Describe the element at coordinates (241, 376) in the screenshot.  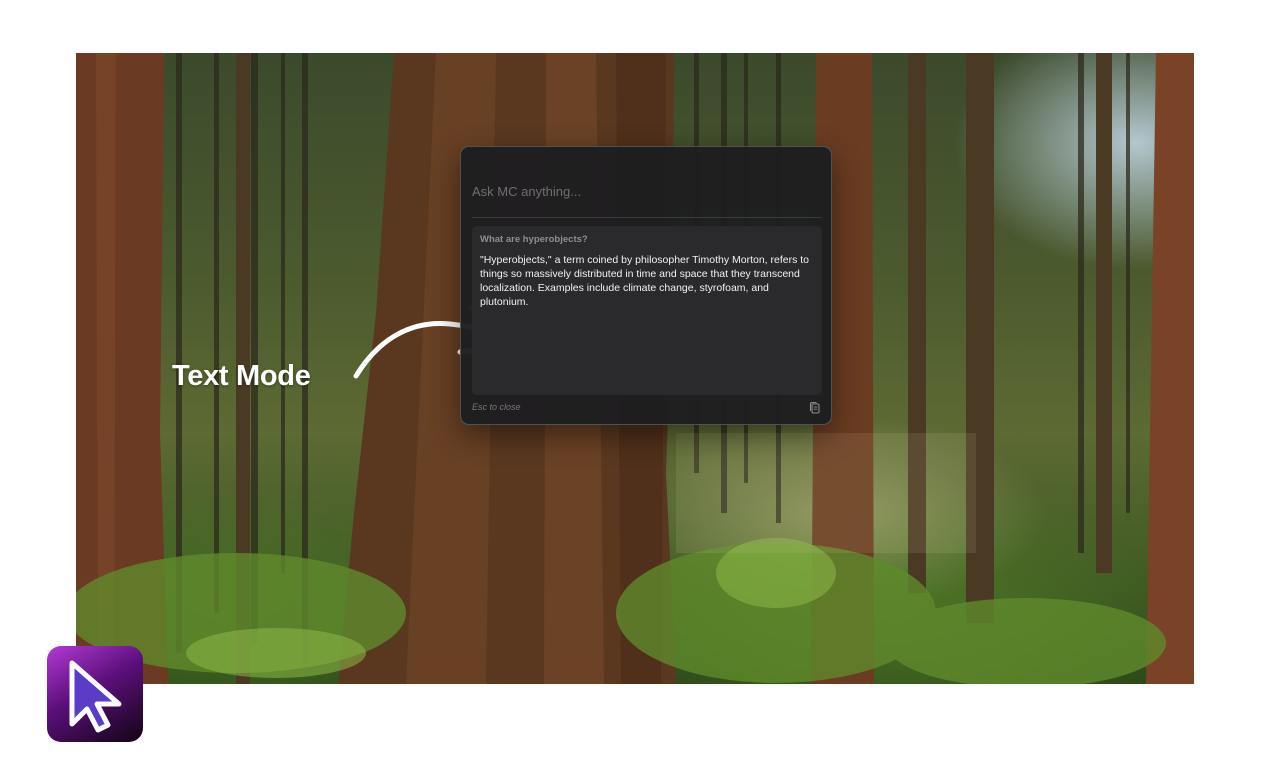
I see `text-mode-label: Text Mode` at that location.